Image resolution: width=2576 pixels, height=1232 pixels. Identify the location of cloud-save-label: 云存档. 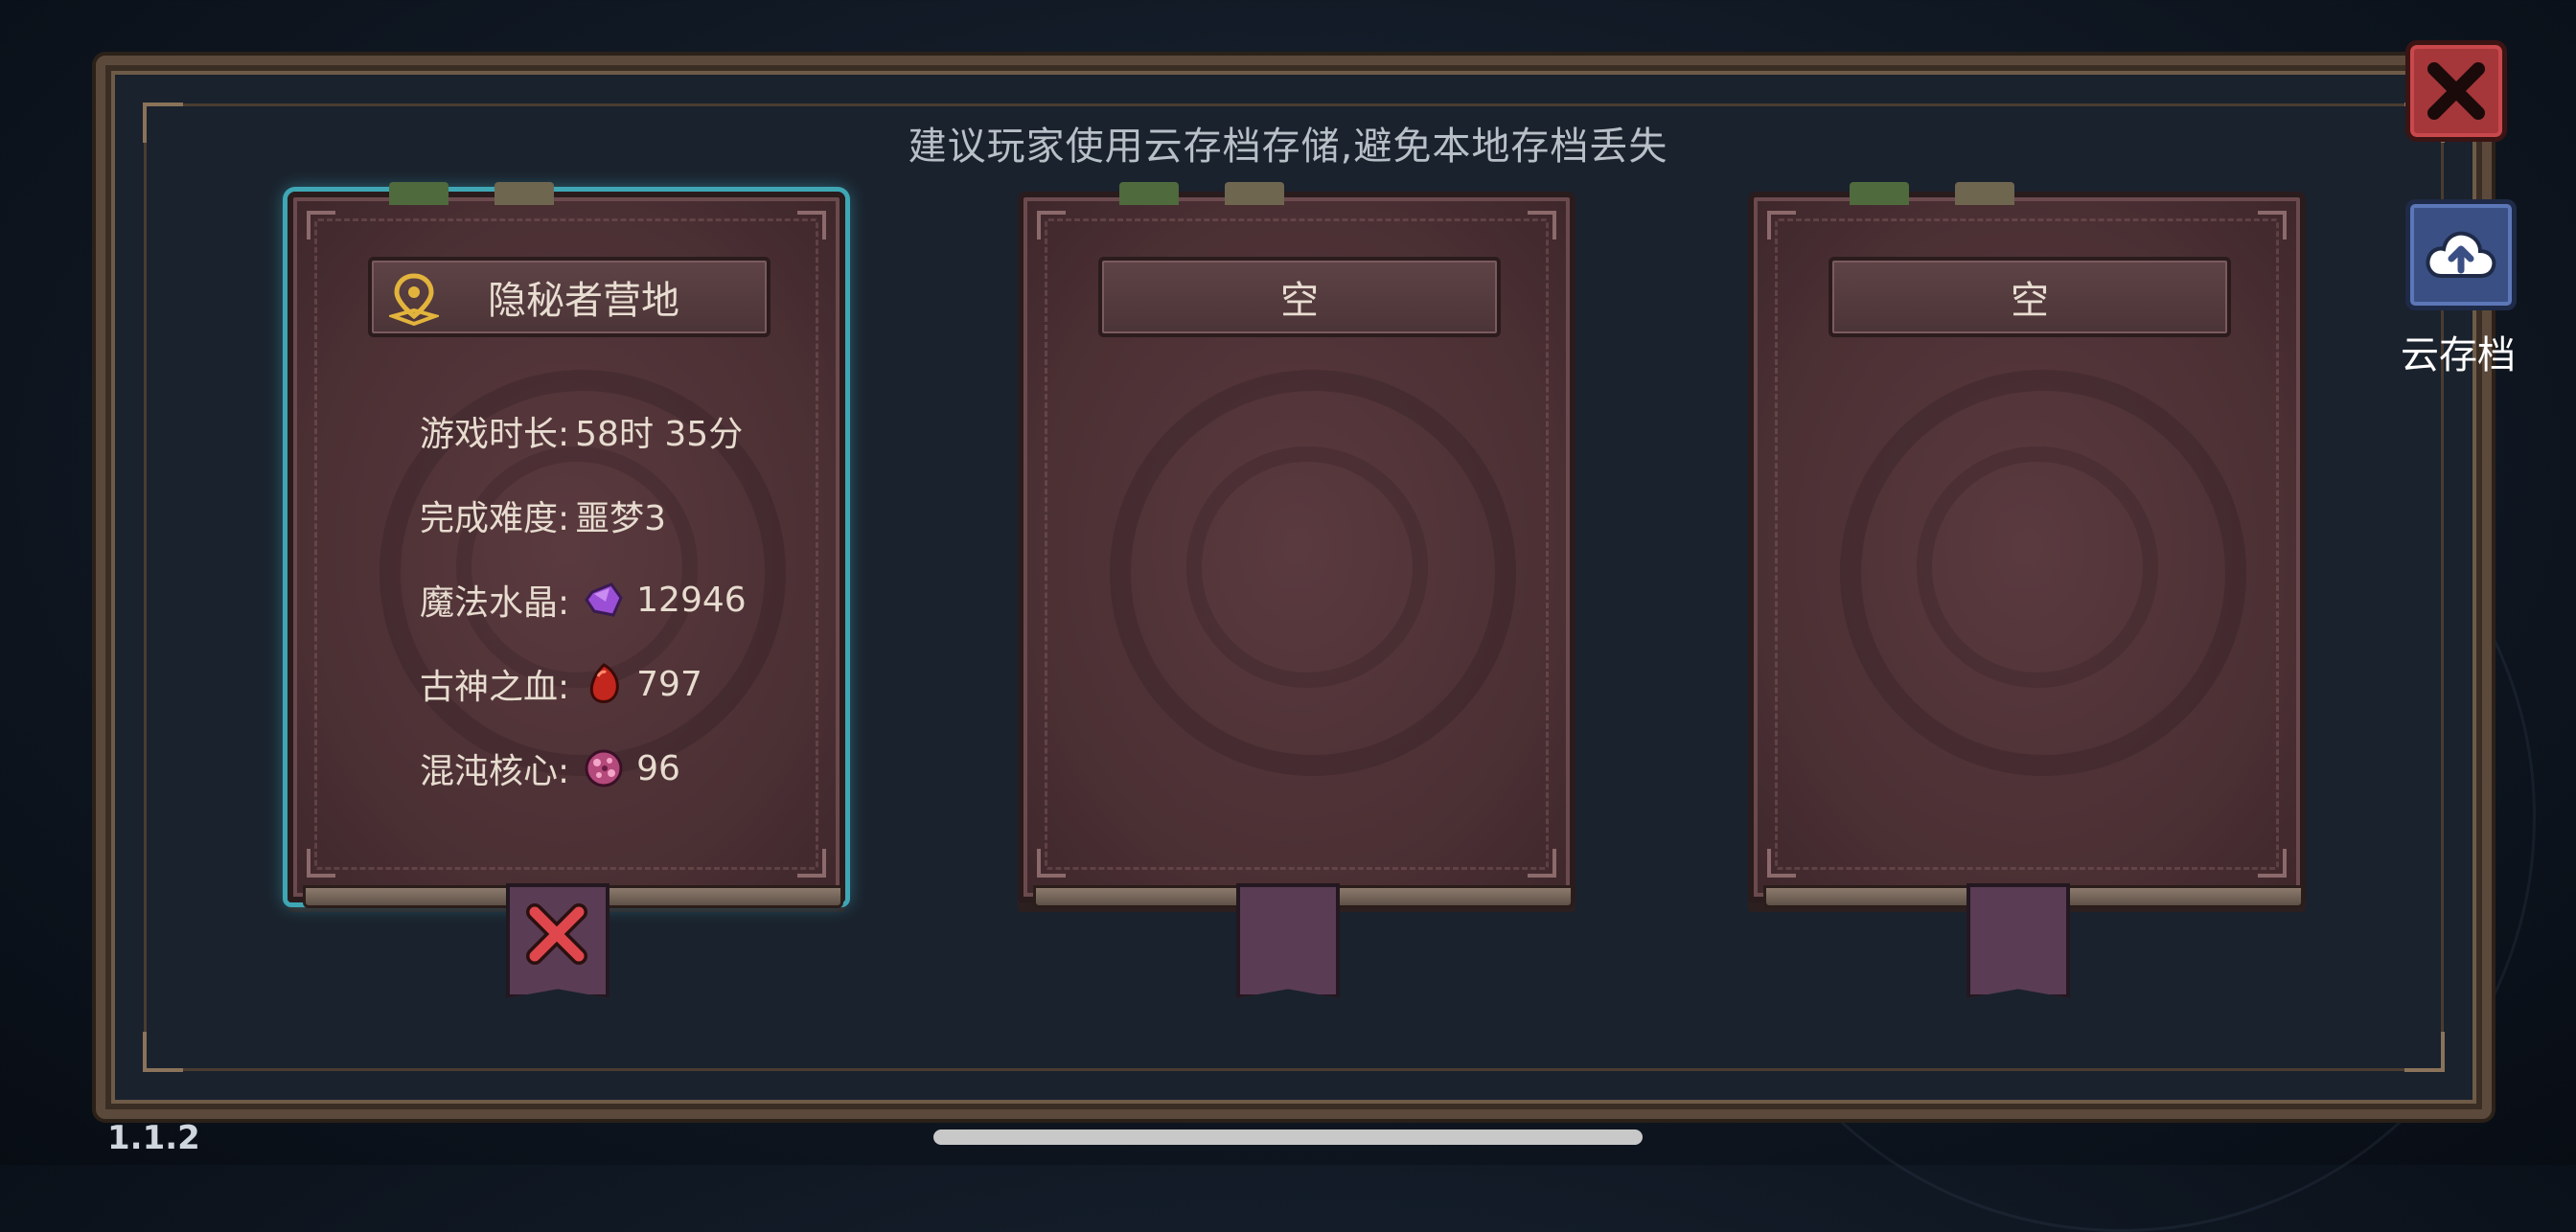
(2458, 355).